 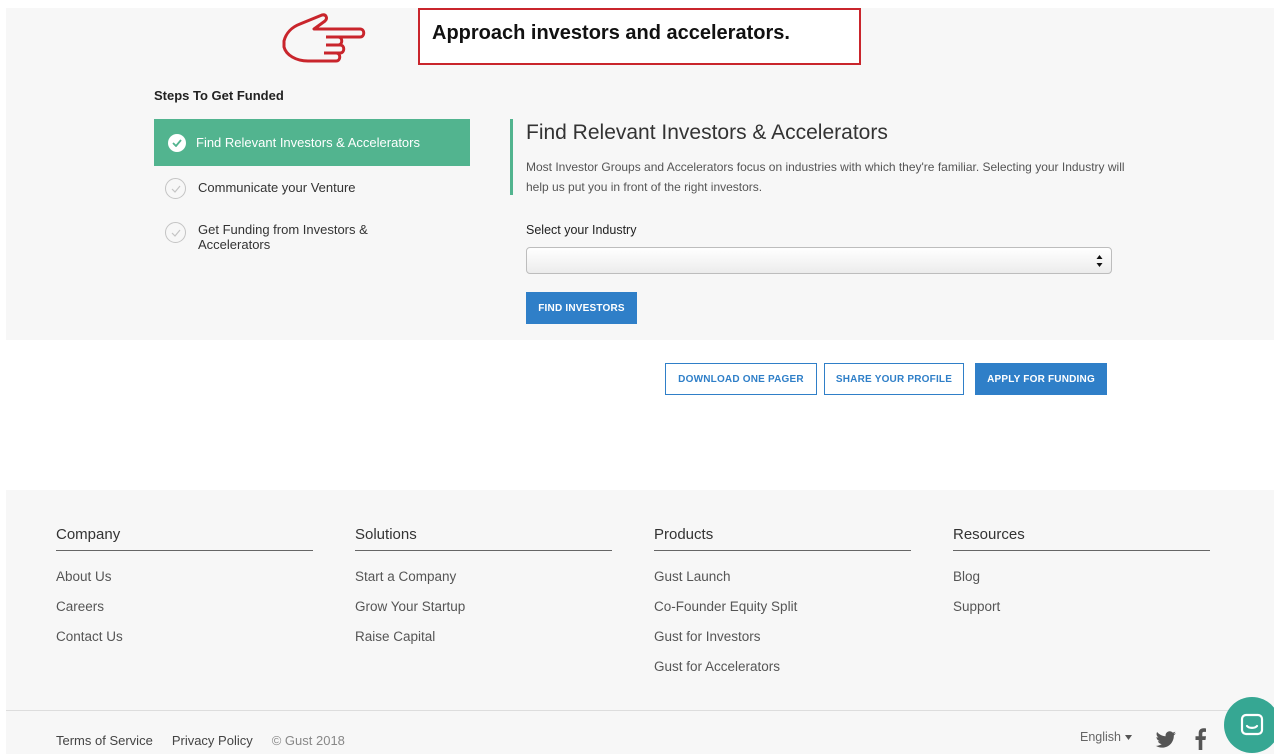 I want to click on chat-icon, so click(x=1252, y=724).